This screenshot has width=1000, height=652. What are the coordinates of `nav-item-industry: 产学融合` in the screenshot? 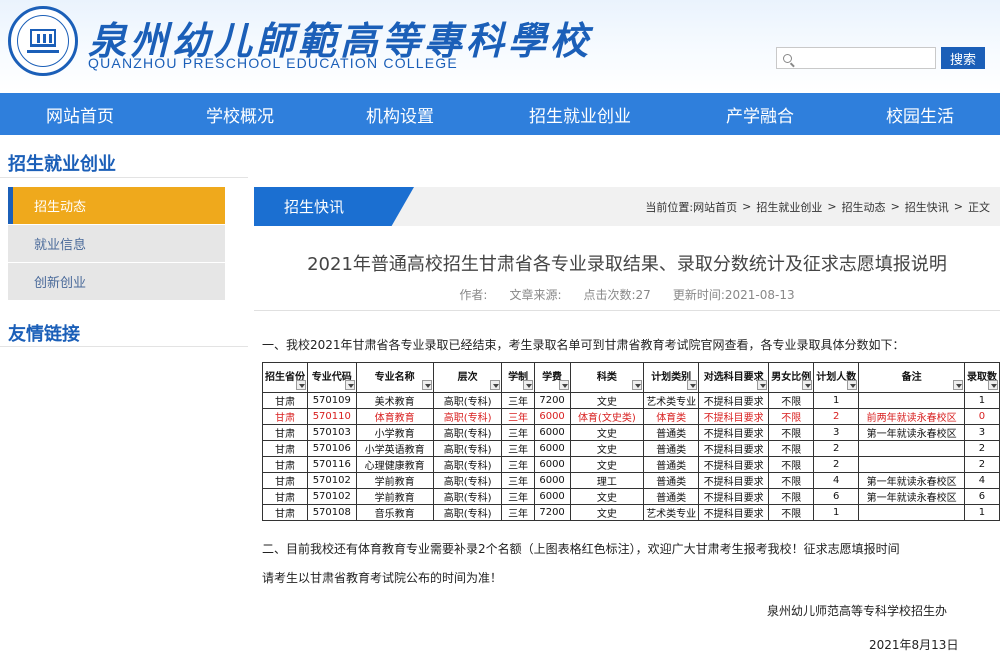 It's located at (760, 114).